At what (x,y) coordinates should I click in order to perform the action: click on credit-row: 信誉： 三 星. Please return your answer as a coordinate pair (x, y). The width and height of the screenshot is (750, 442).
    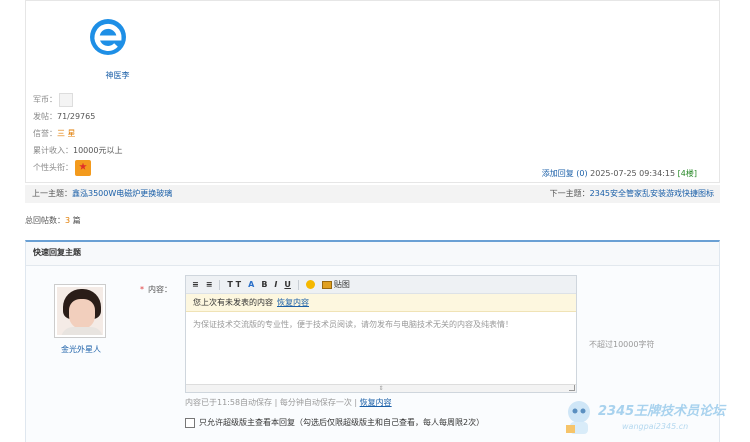
    Looking at the image, I should click on (77, 133).